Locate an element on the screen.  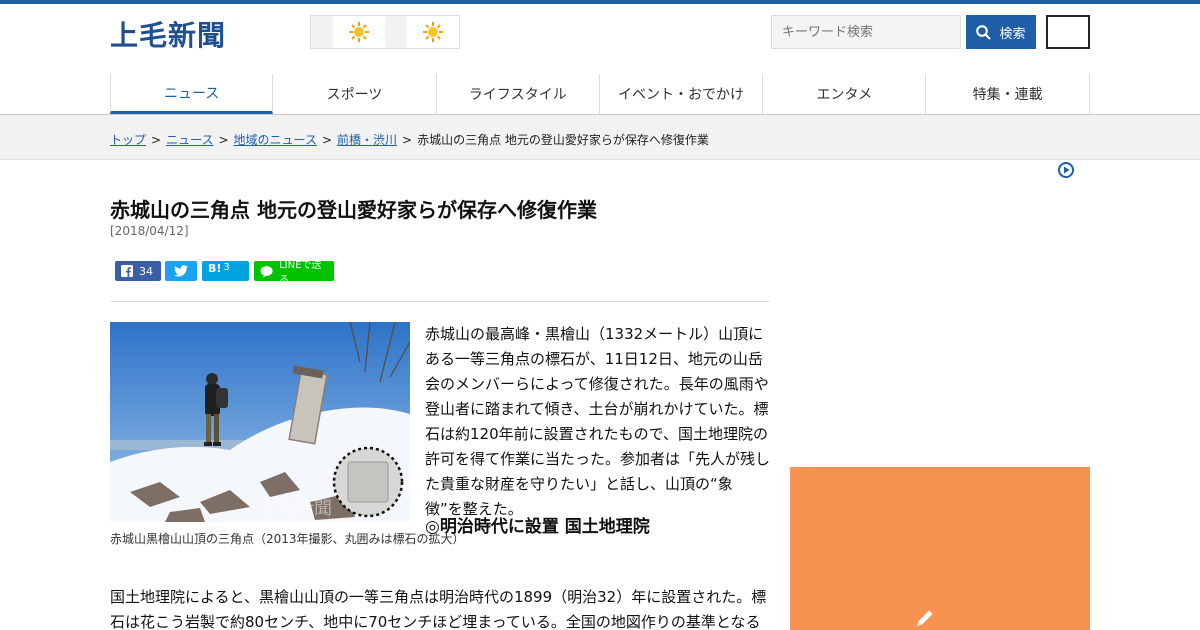
search-input is located at coordinates (866, 32).